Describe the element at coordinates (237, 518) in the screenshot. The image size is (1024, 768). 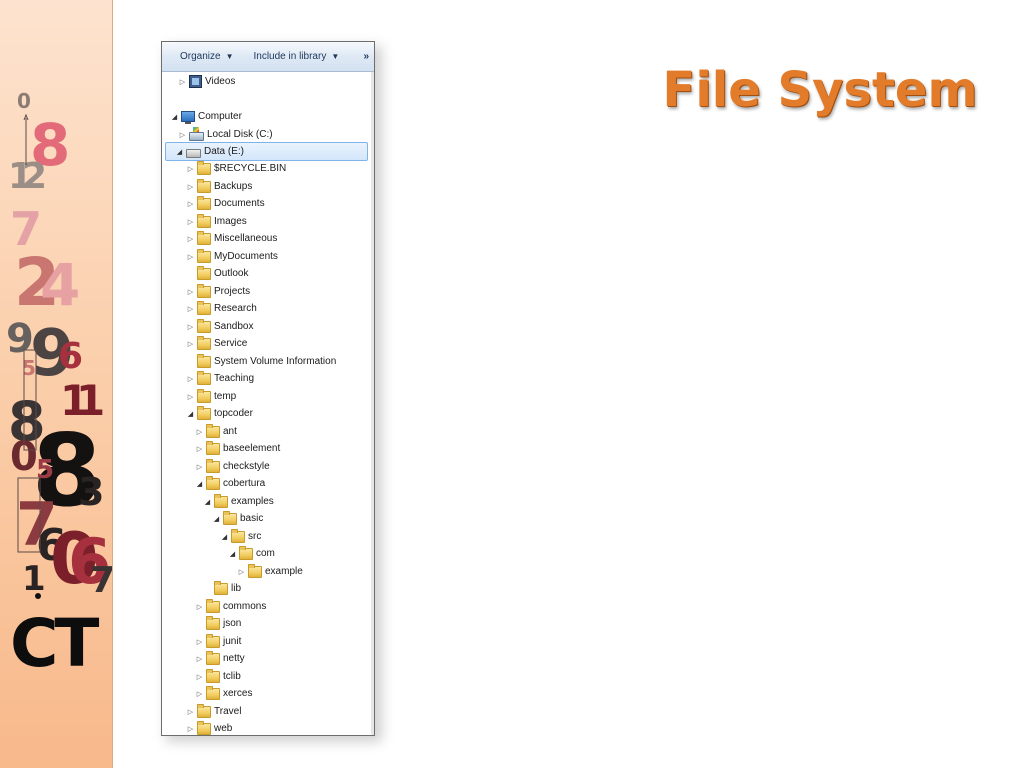
I see `tree-item: ◢ basic` at that location.